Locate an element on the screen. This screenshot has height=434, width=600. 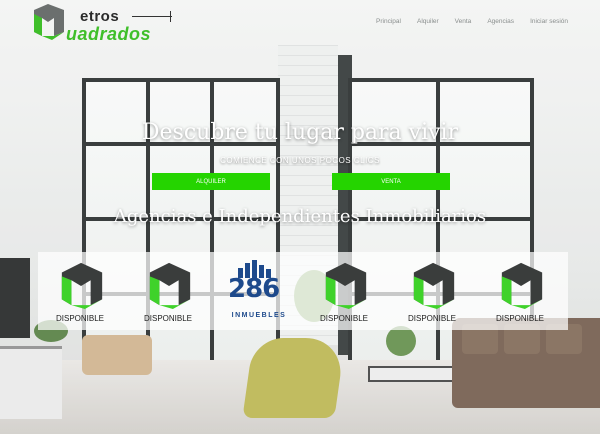
nav-agencias: Agencias is located at coordinates (500, 21).